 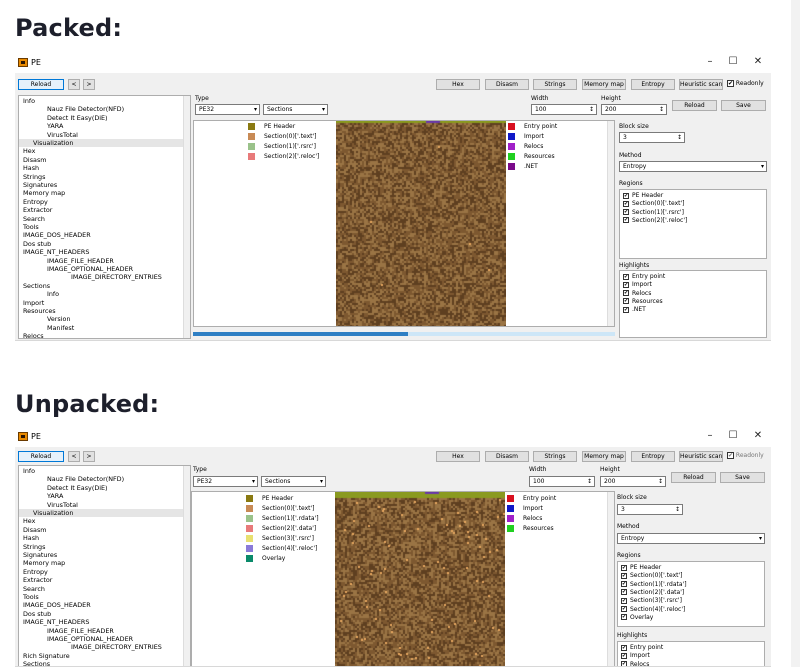 I want to click on tree-item: Sections, so click(x=36, y=663).